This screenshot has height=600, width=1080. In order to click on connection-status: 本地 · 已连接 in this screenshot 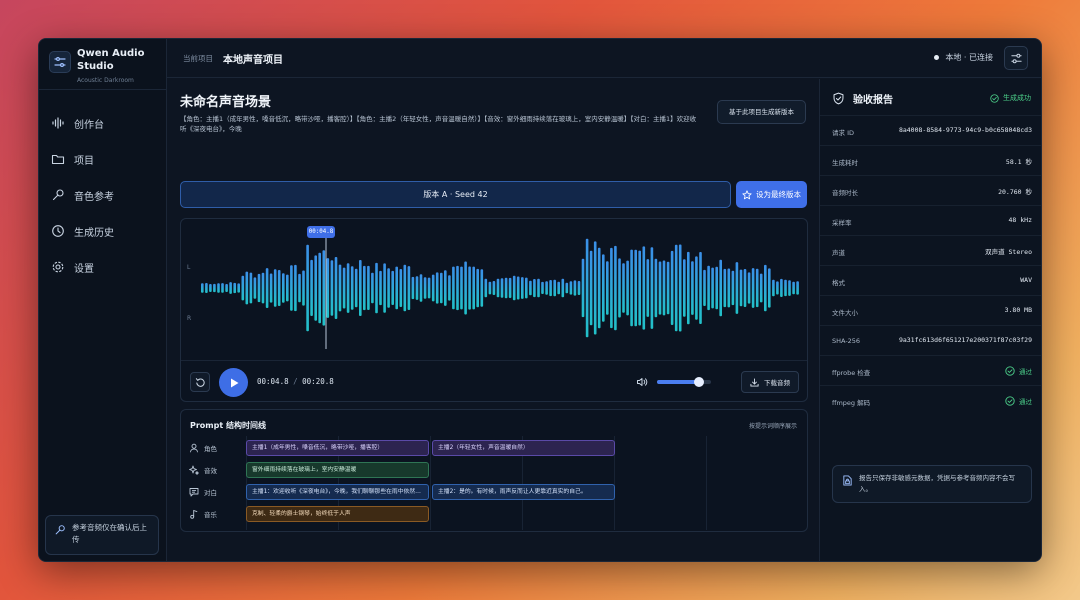, I will do `click(963, 57)`.